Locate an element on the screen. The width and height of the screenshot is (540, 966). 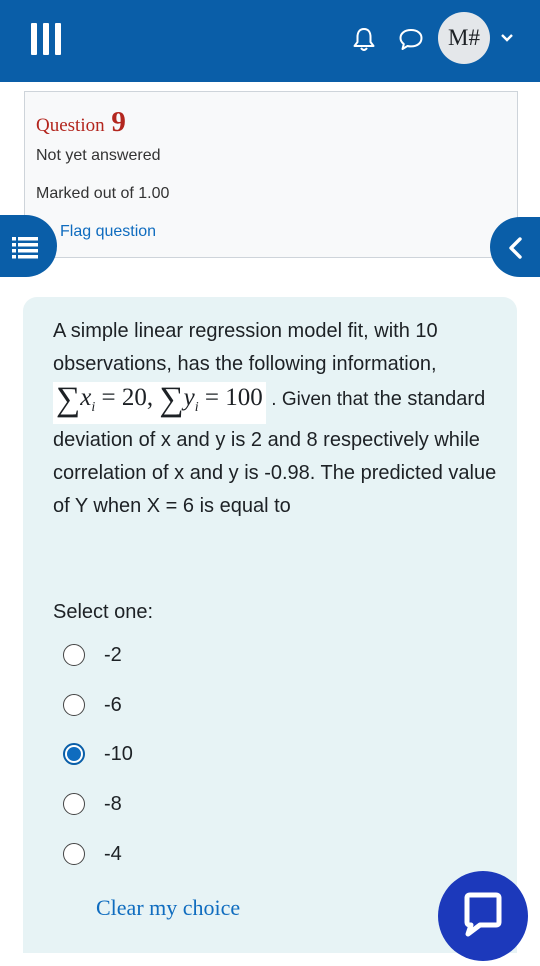
quiz-navigation-toggle is located at coordinates (28, 246).